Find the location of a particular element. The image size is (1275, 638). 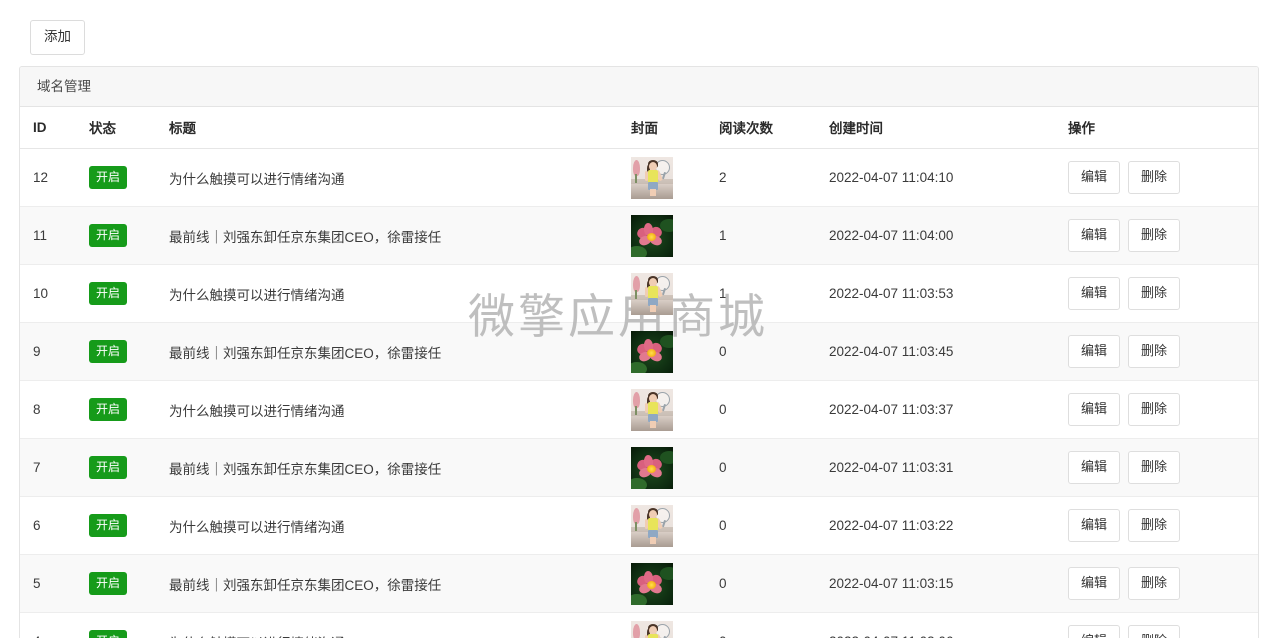

row-id: 8 is located at coordinates (37, 409).